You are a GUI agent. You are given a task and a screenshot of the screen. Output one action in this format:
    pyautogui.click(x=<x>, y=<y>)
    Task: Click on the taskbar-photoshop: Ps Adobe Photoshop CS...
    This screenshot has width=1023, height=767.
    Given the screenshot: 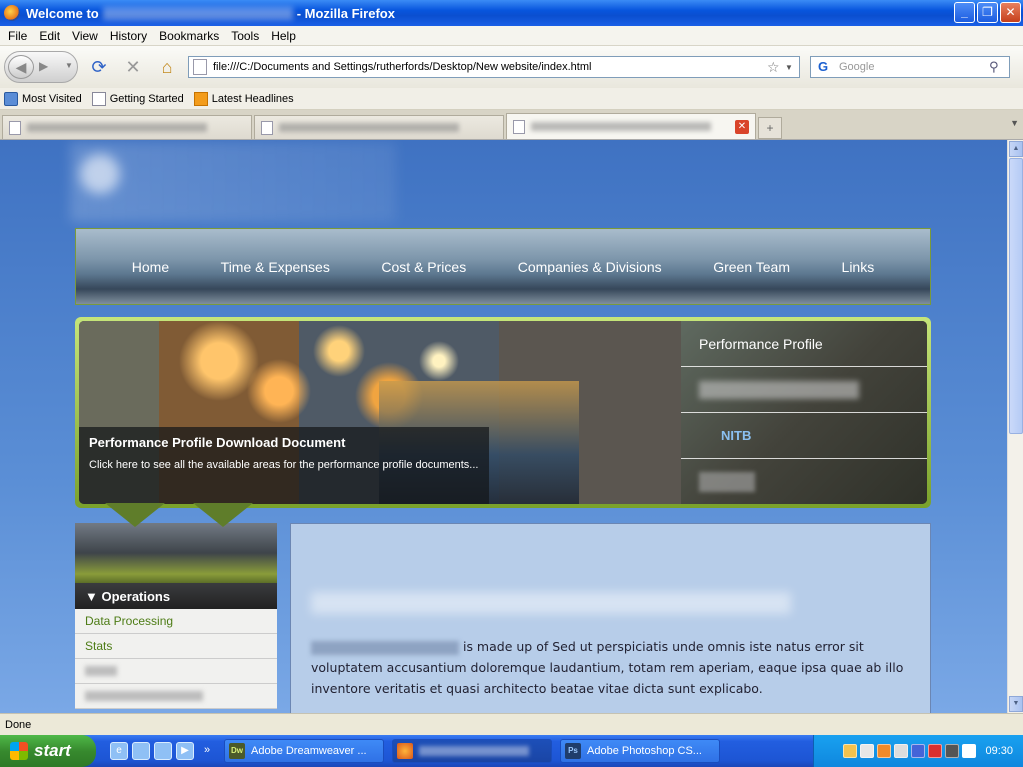 What is the action you would take?
    pyautogui.click(x=640, y=751)
    